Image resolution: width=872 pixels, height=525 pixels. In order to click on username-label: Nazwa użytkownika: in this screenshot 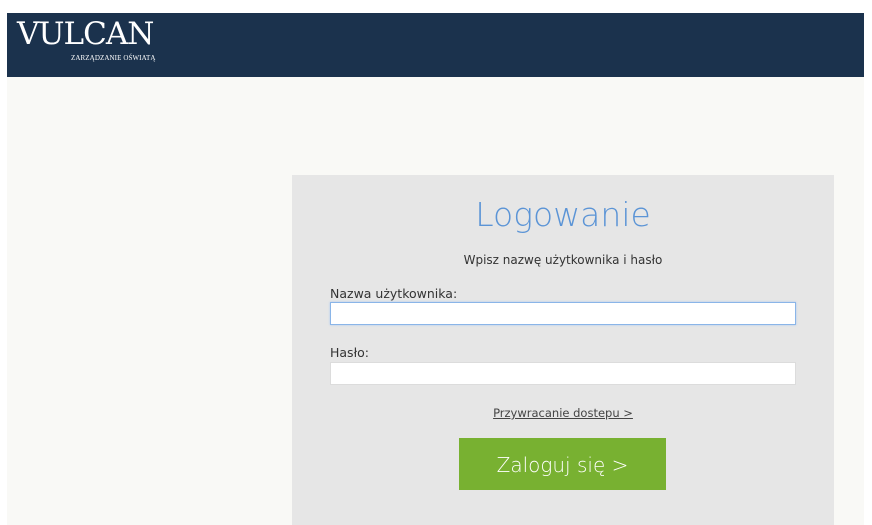, I will do `click(394, 293)`.